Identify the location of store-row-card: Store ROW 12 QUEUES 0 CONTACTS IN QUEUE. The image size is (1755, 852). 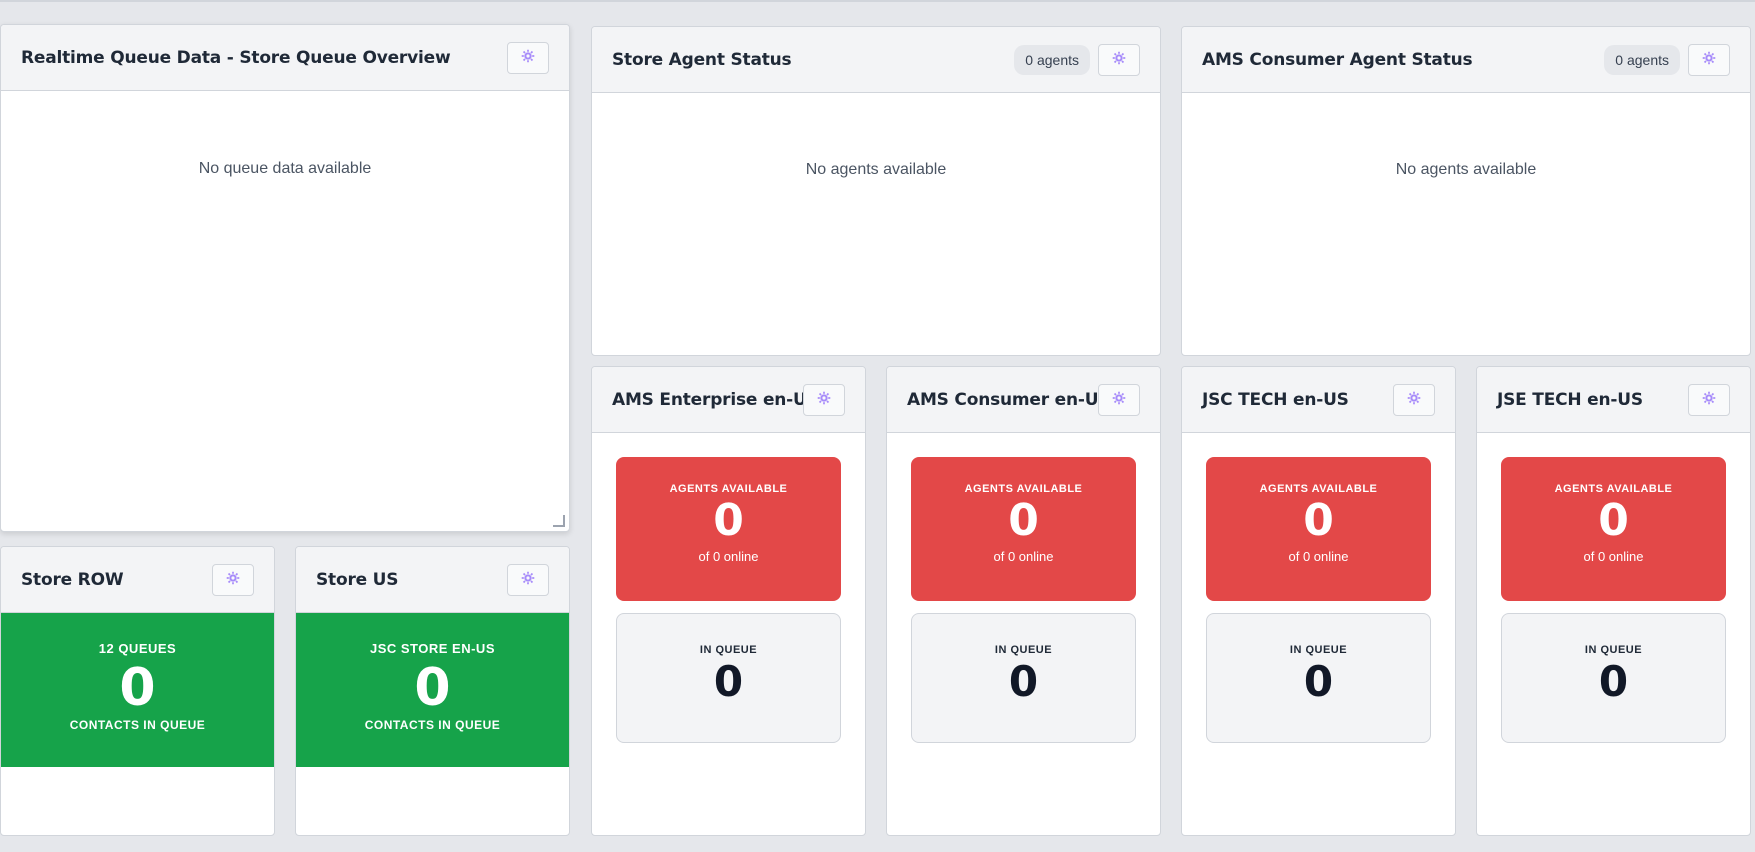
(137, 691).